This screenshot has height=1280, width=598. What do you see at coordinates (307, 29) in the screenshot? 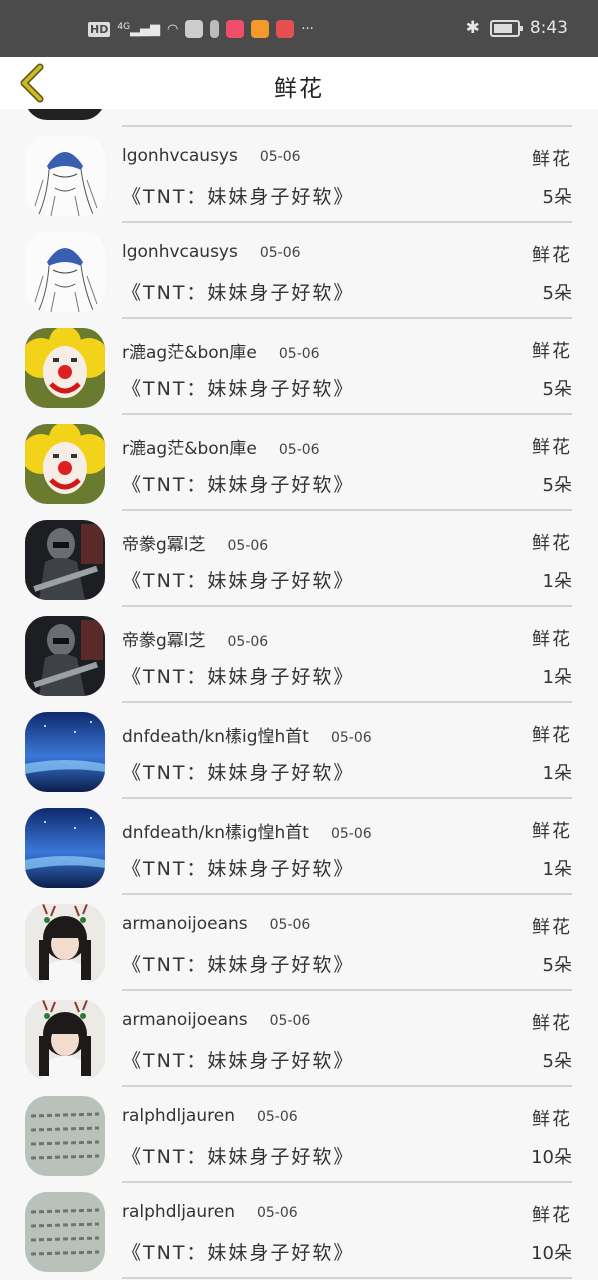
I see `more-icon: ···` at bounding box center [307, 29].